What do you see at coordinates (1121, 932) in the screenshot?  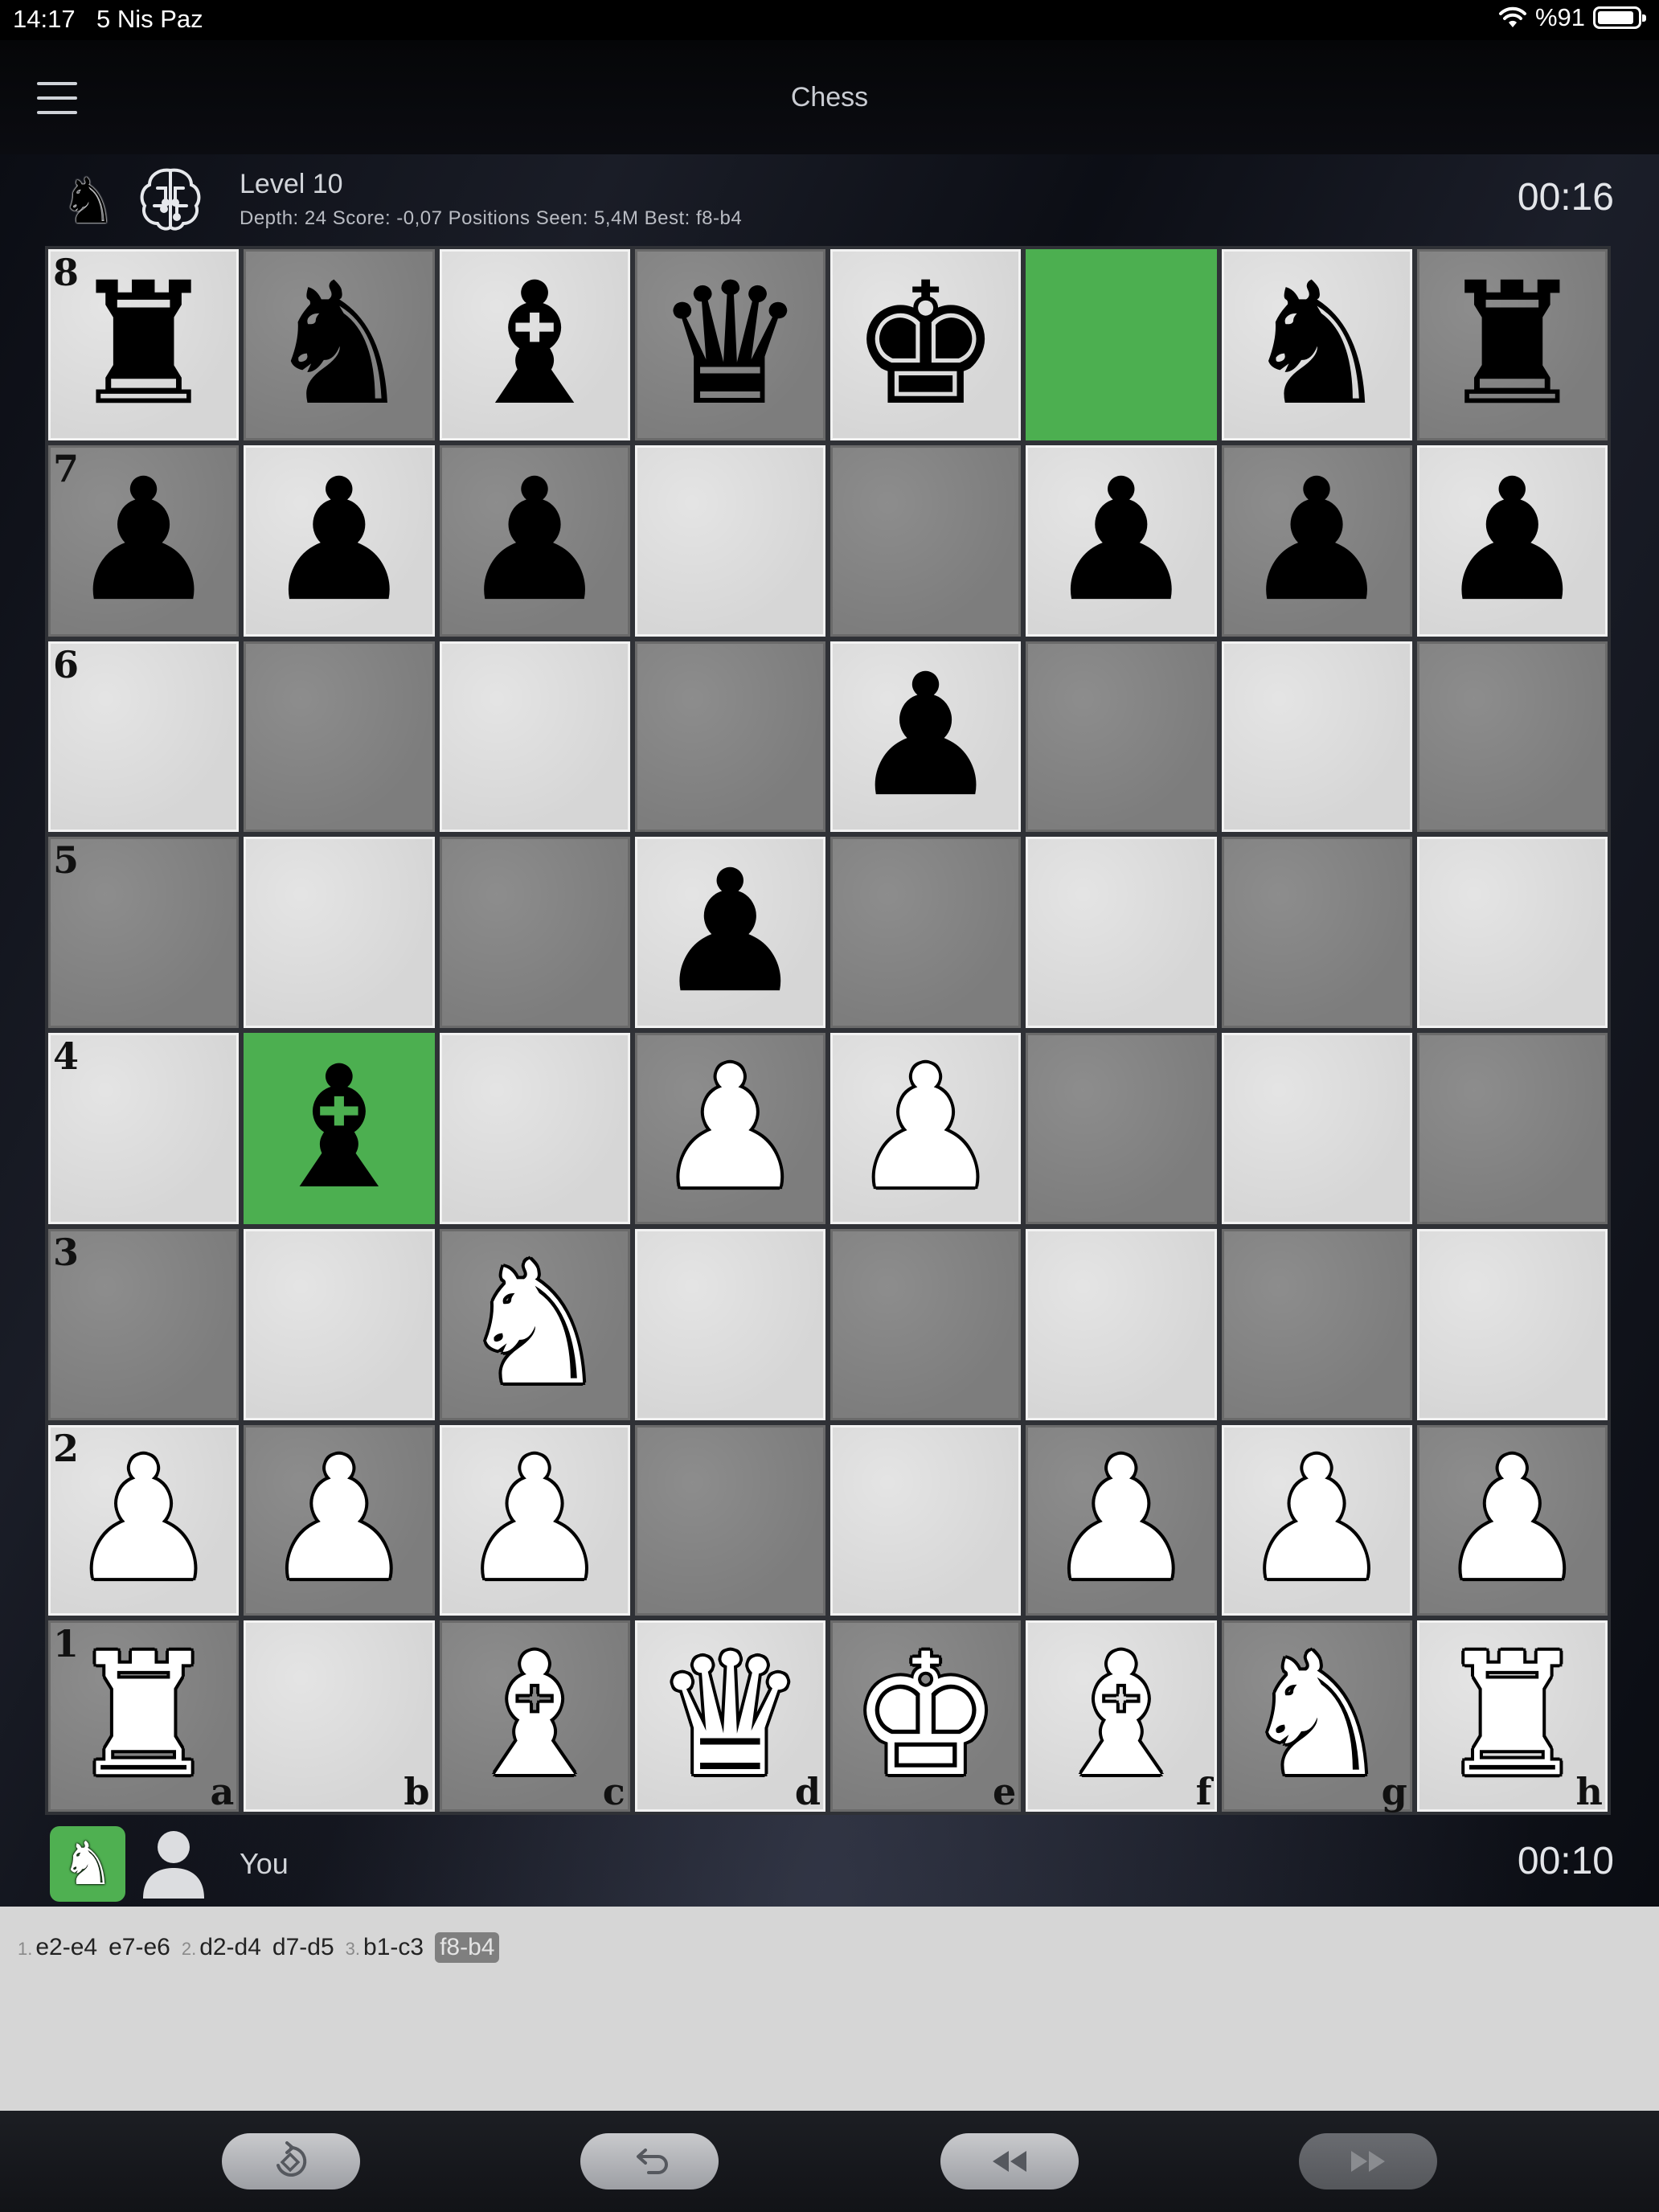 I see `square-f5` at bounding box center [1121, 932].